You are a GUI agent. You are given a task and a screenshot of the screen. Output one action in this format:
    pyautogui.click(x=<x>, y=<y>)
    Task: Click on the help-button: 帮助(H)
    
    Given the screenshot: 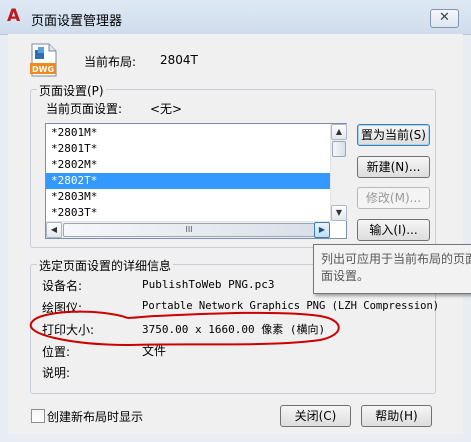 What is the action you would take?
    pyautogui.click(x=396, y=416)
    